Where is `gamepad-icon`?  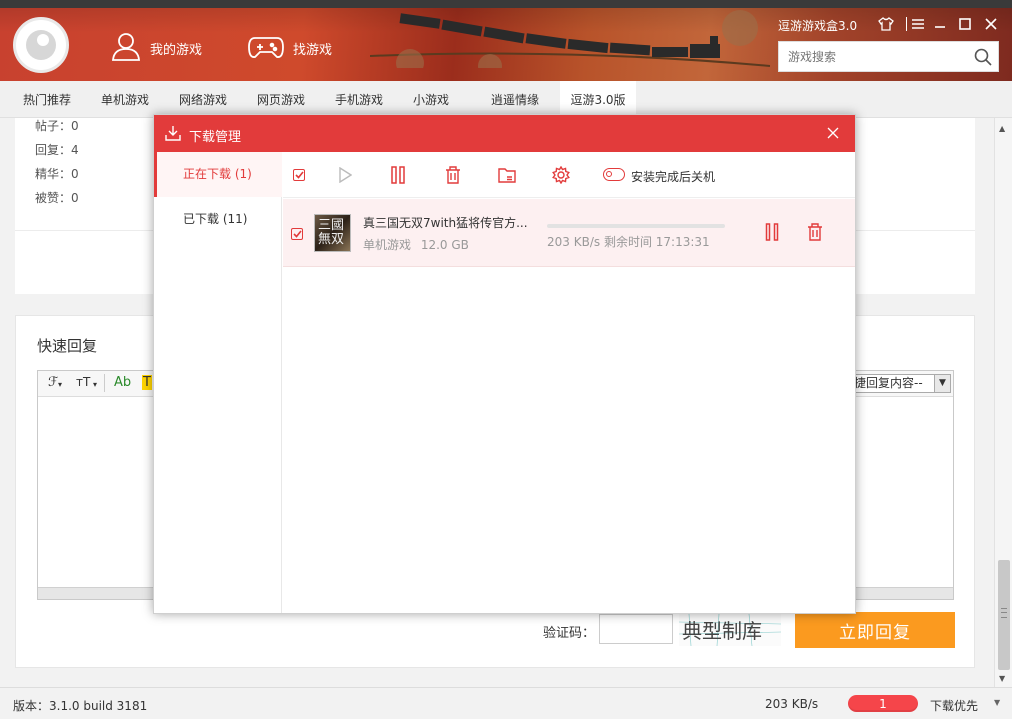
gamepad-icon is located at coordinates (266, 48).